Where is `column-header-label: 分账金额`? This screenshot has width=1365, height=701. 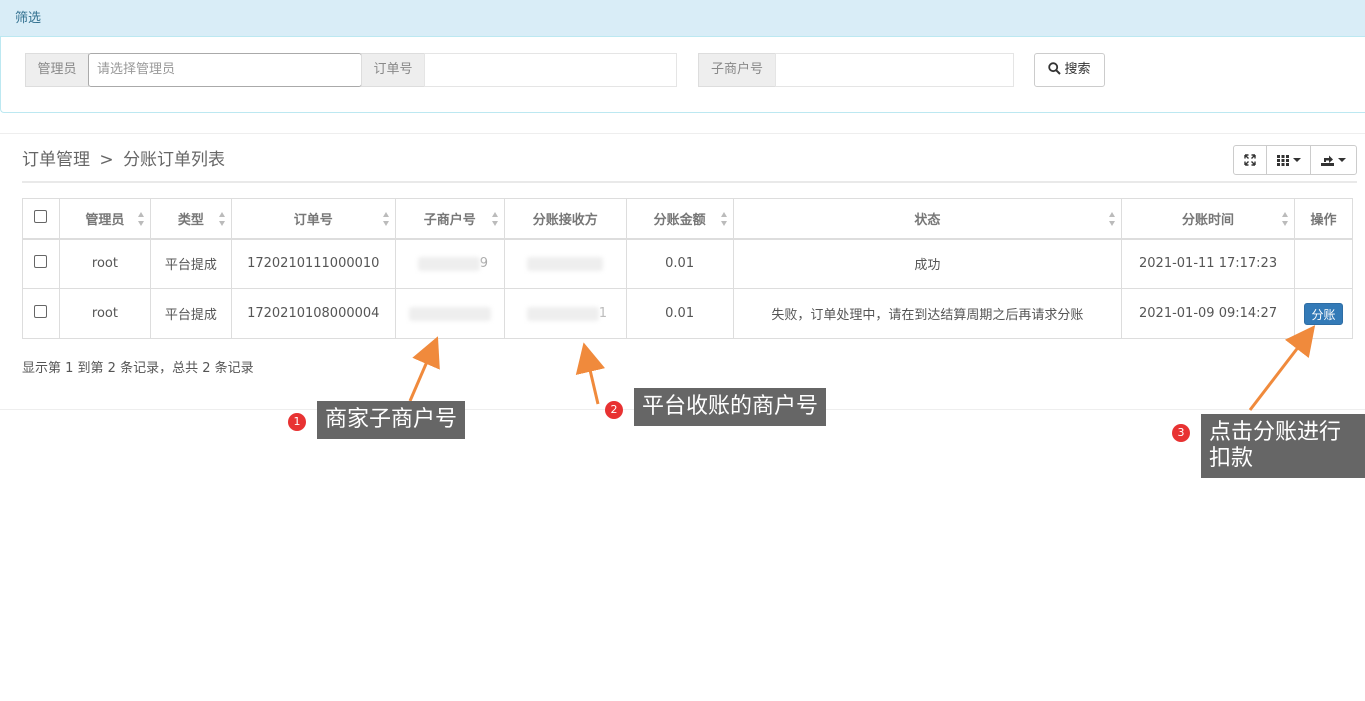
column-header-label: 分账金额 is located at coordinates (679, 220).